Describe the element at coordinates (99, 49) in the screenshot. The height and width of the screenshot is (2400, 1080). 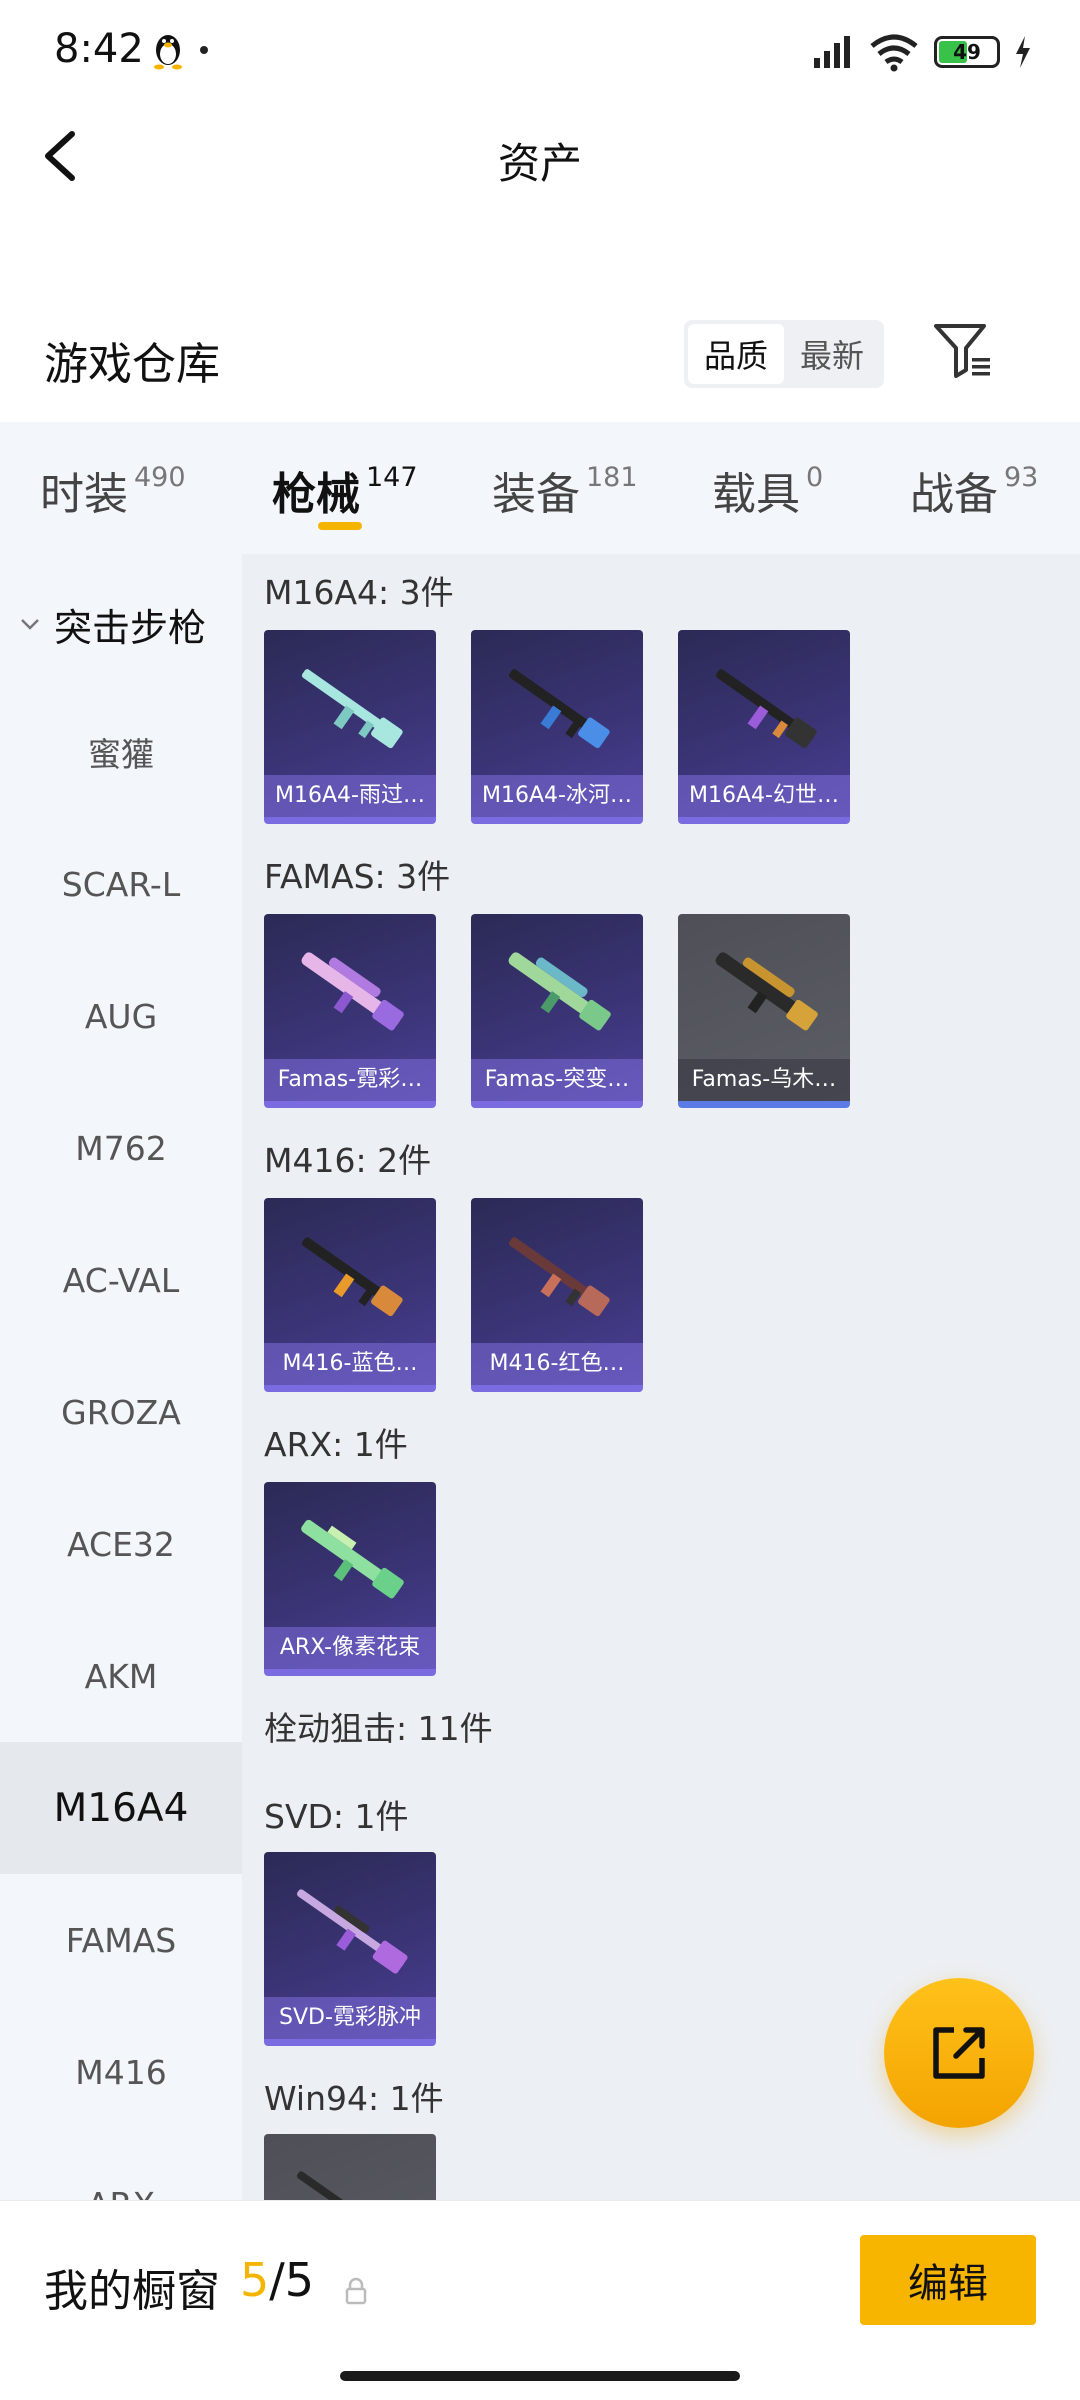
I see `status-time: 8:42` at that location.